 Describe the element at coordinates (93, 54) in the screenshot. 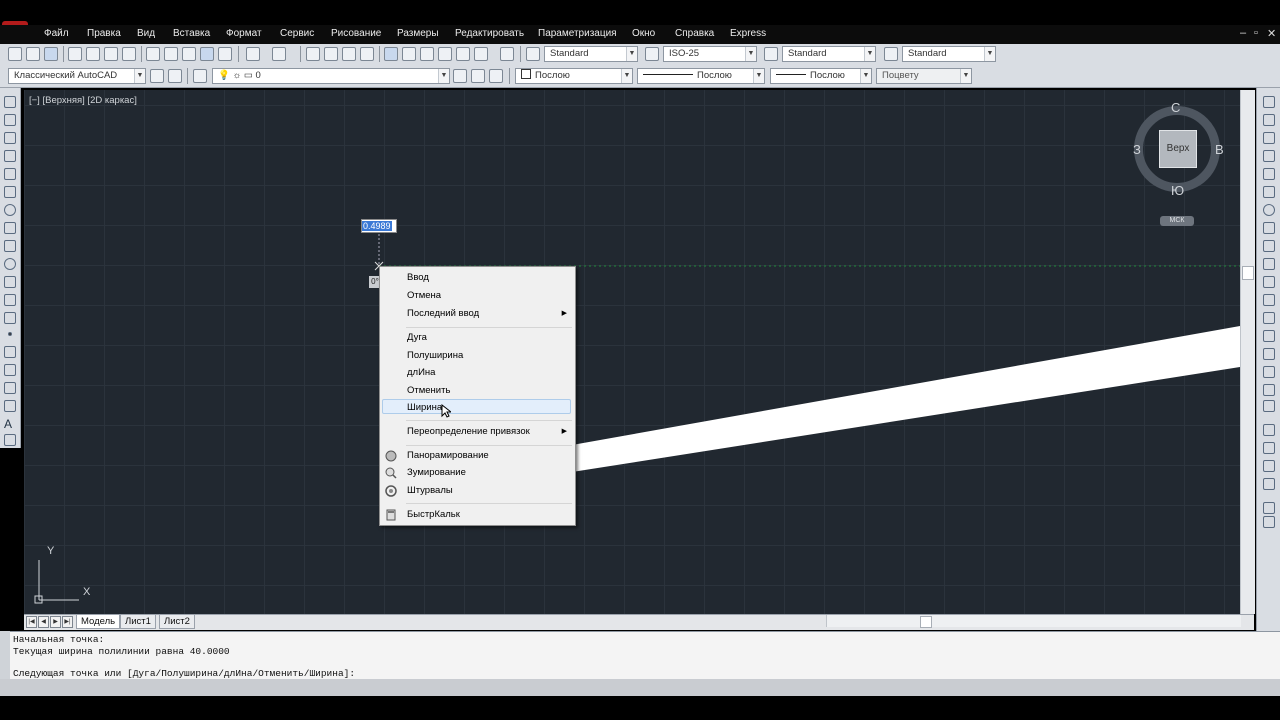

I see `plot-preview-icon` at that location.